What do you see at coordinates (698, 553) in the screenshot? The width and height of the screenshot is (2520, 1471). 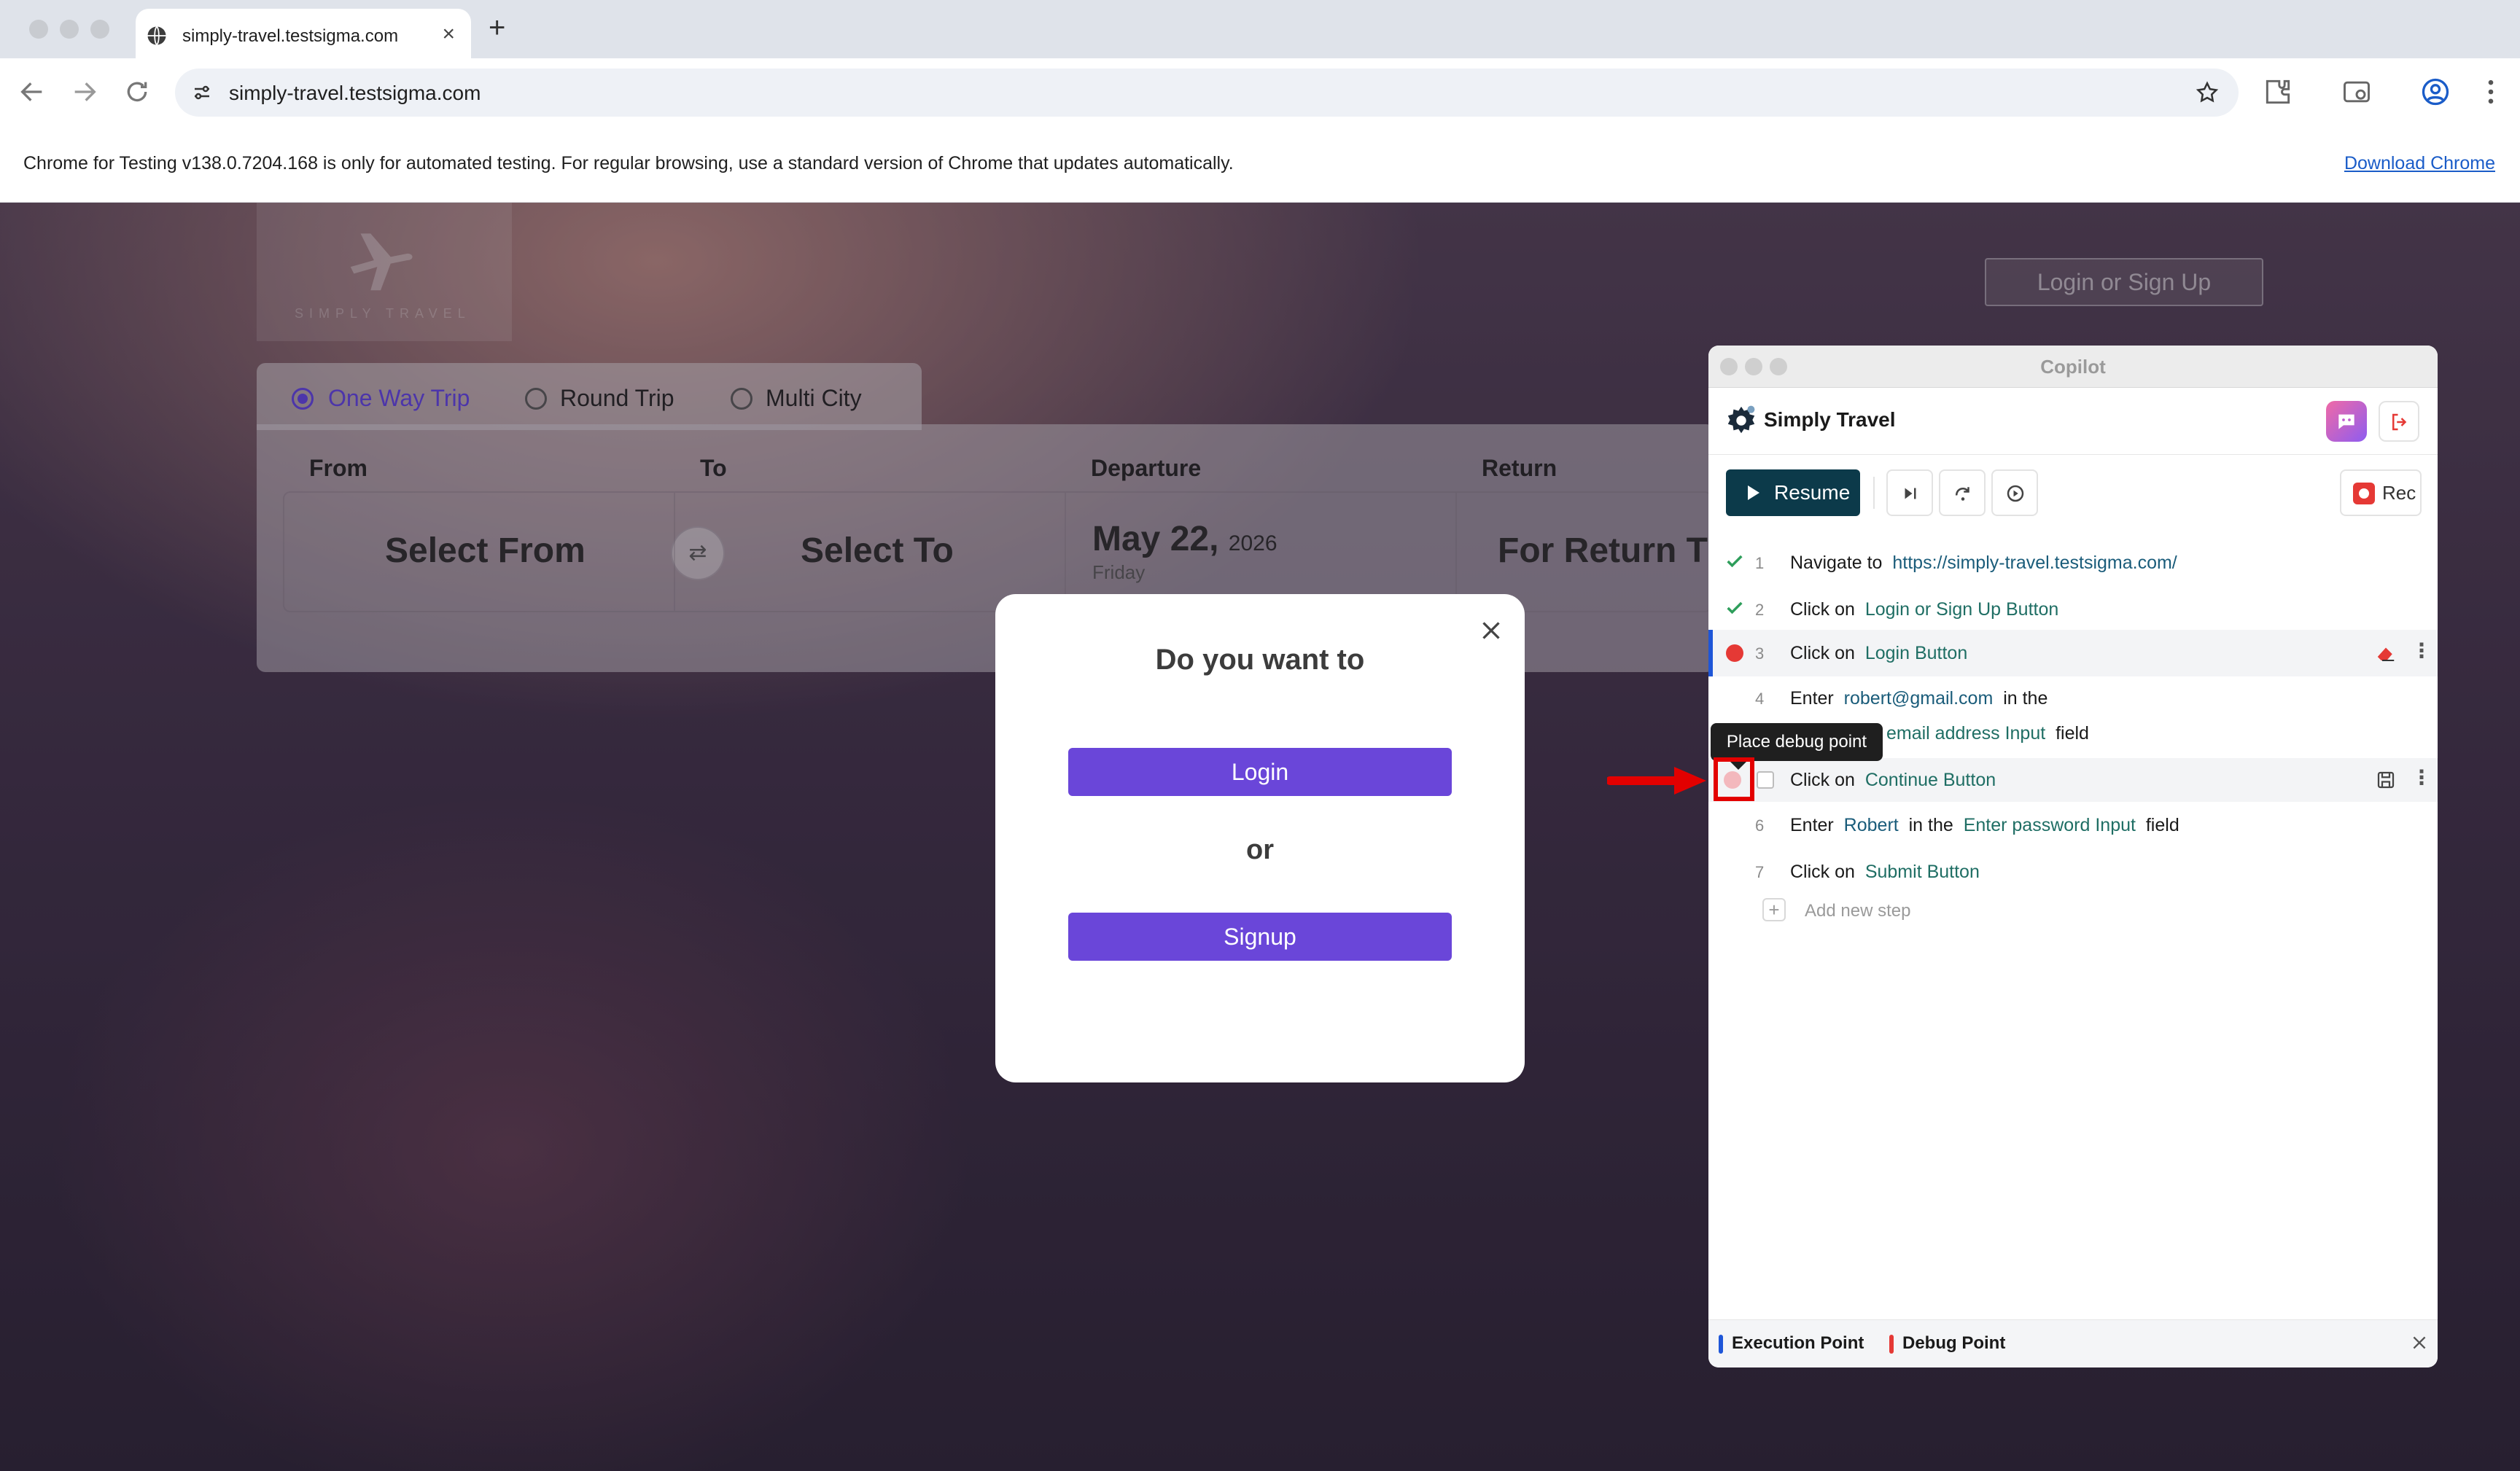 I see `swap-icon: ⇄` at bounding box center [698, 553].